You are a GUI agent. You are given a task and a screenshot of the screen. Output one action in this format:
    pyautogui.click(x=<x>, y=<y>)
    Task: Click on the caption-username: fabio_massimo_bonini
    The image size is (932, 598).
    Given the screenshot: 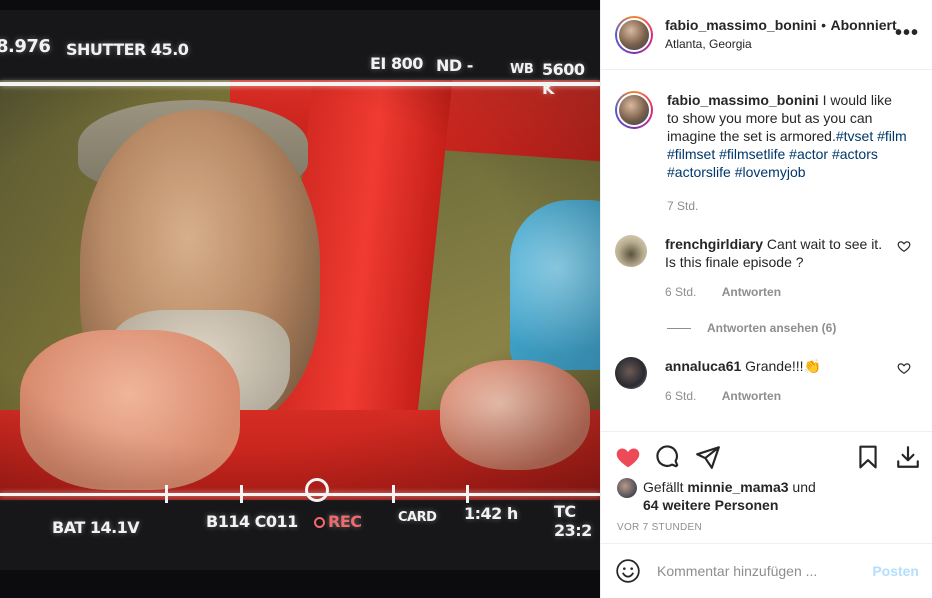 What is the action you would take?
    pyautogui.click(x=743, y=100)
    